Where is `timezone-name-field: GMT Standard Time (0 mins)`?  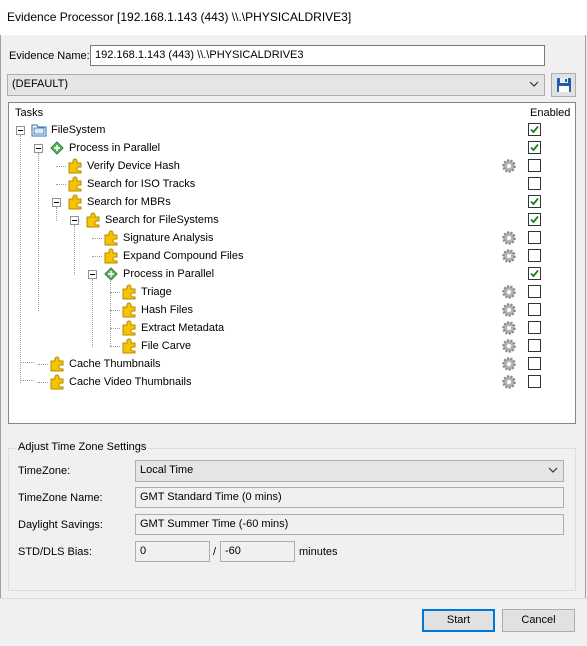
timezone-name-field: GMT Standard Time (0 mins) is located at coordinates (349, 497).